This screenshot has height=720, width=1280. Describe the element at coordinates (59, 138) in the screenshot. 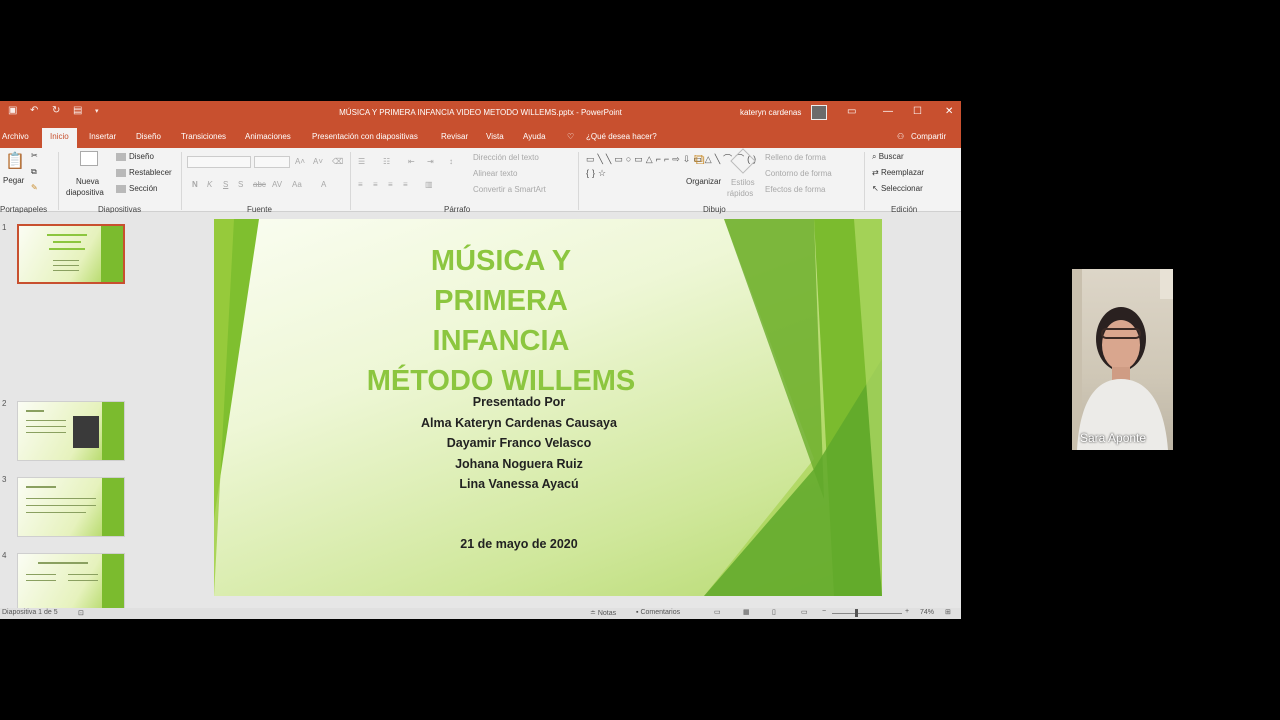

I see `tab-inicio: Inicio` at that location.